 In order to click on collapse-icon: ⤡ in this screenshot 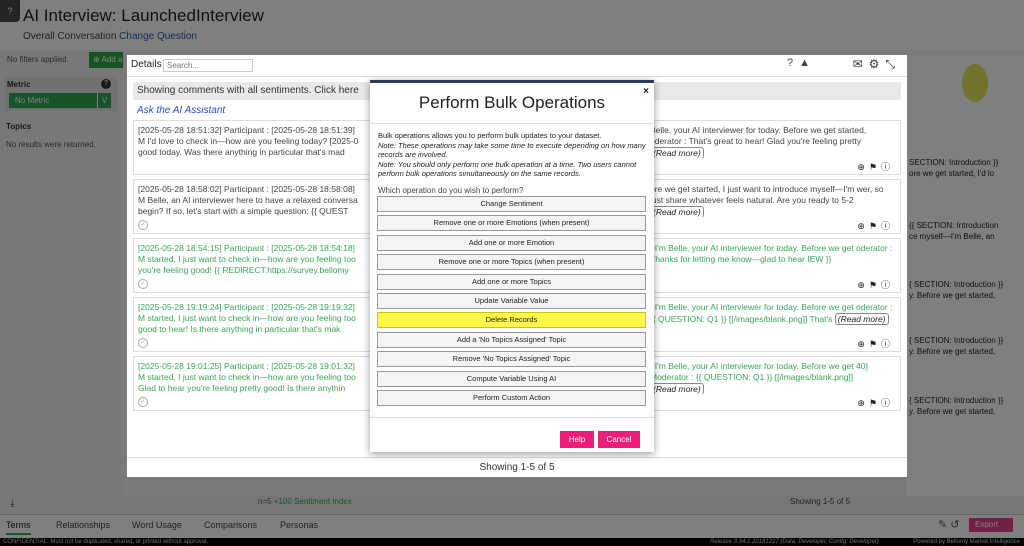, I will do `click(893, 64)`.